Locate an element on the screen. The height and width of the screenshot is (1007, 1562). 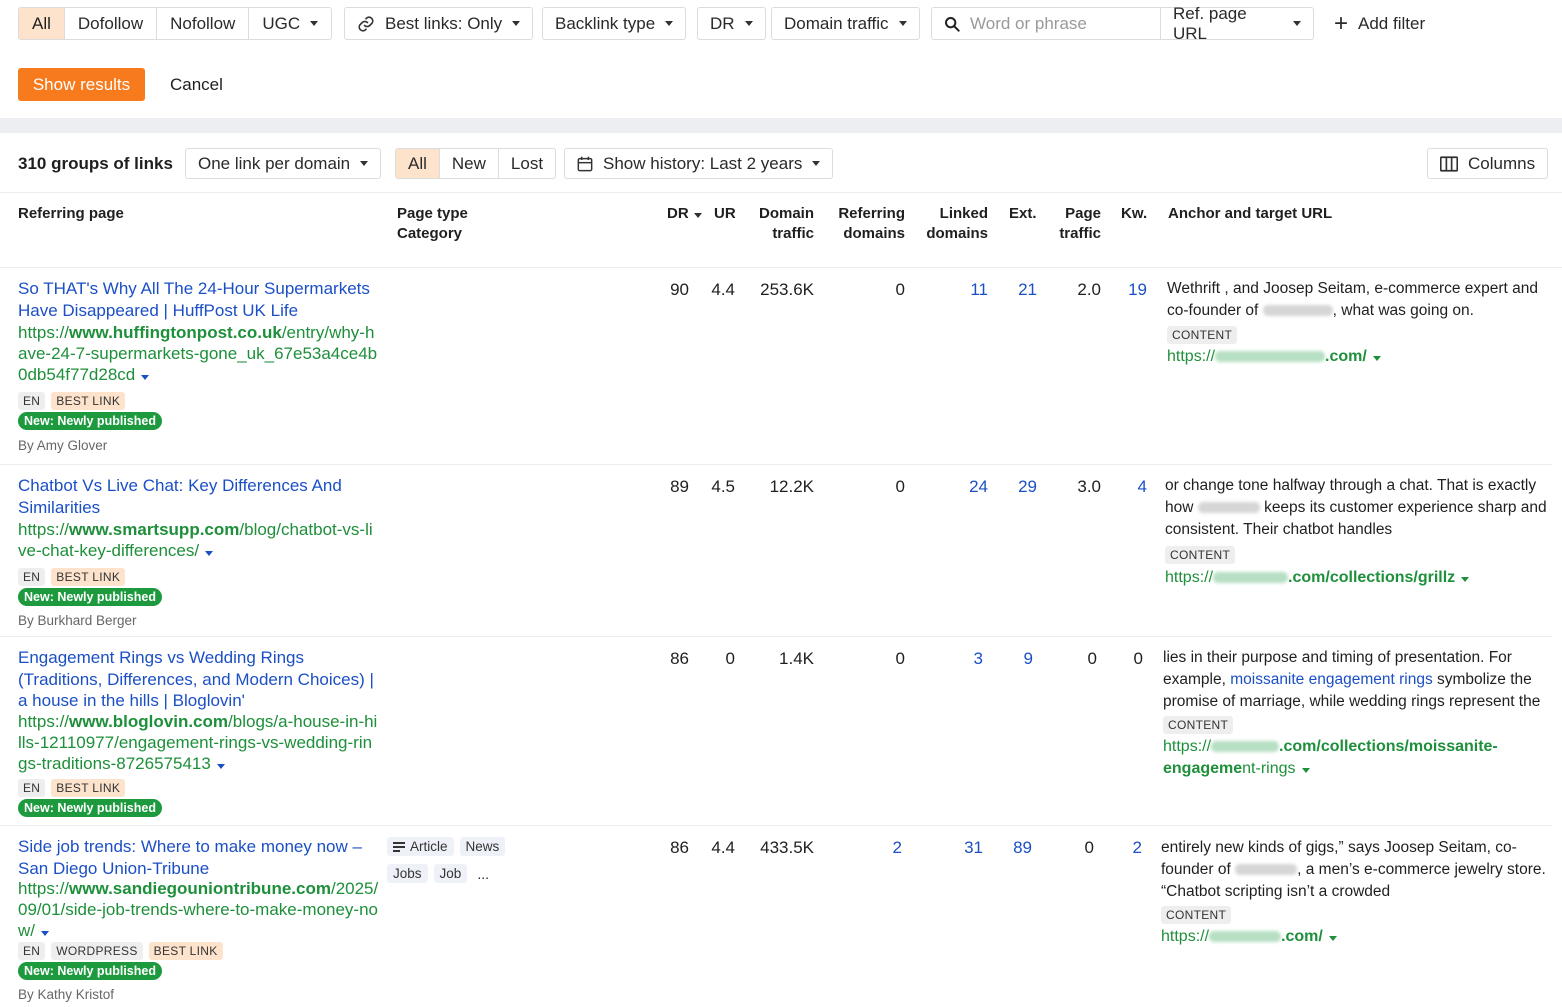
col-page-type: Page type Category is located at coordinates (432, 224).